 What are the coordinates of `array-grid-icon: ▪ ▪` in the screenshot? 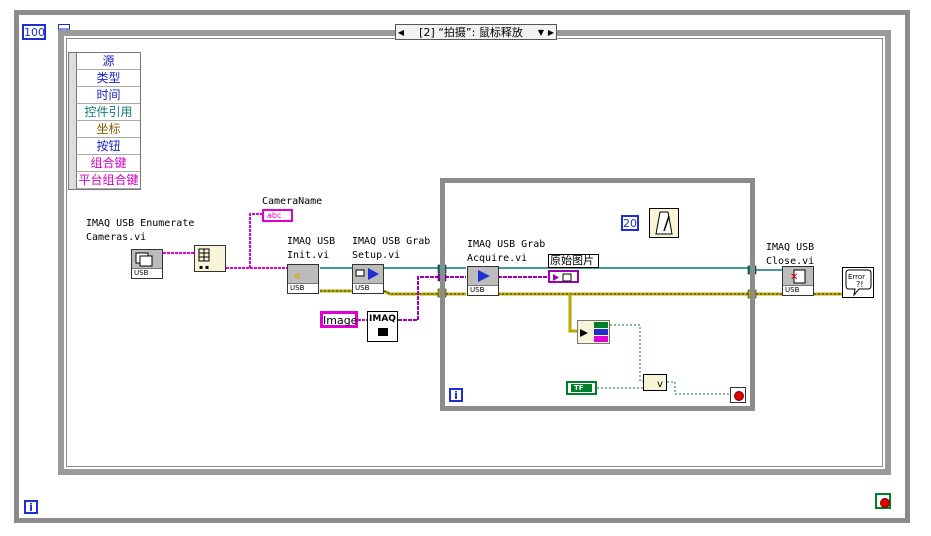 It's located at (204, 259).